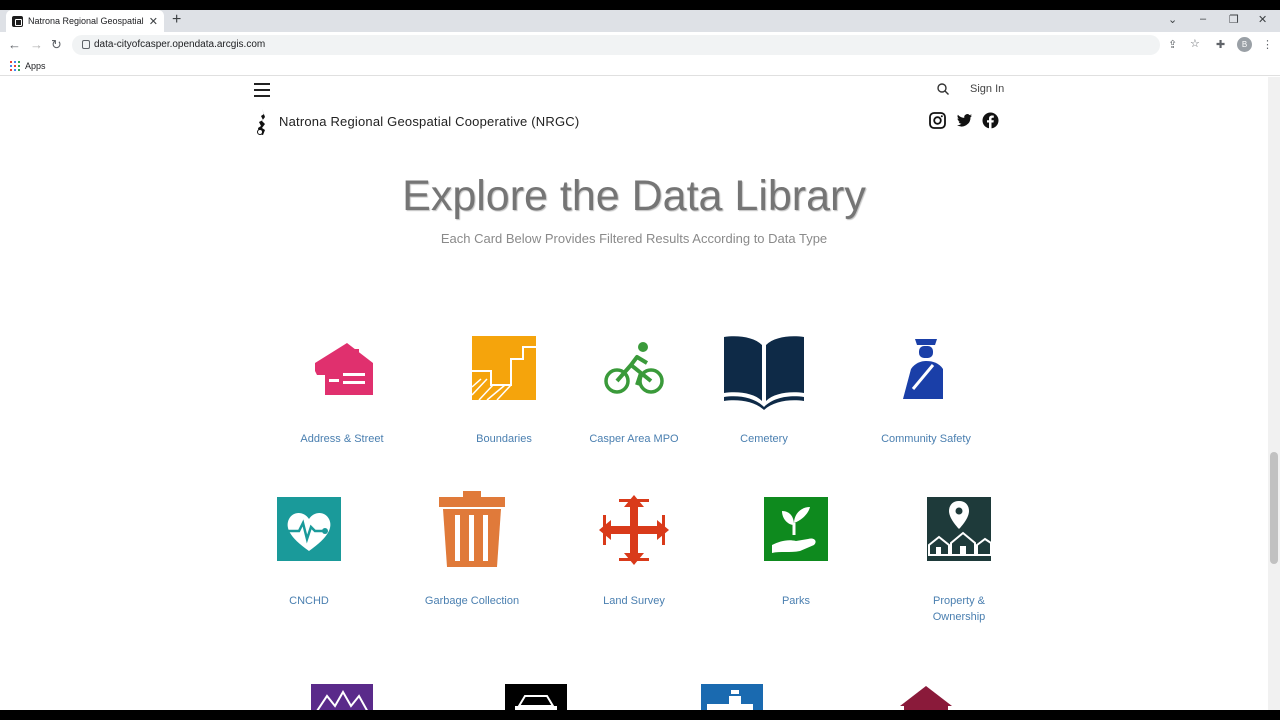  Describe the element at coordinates (764, 439) in the screenshot. I see `card-label: Cemetery` at that location.